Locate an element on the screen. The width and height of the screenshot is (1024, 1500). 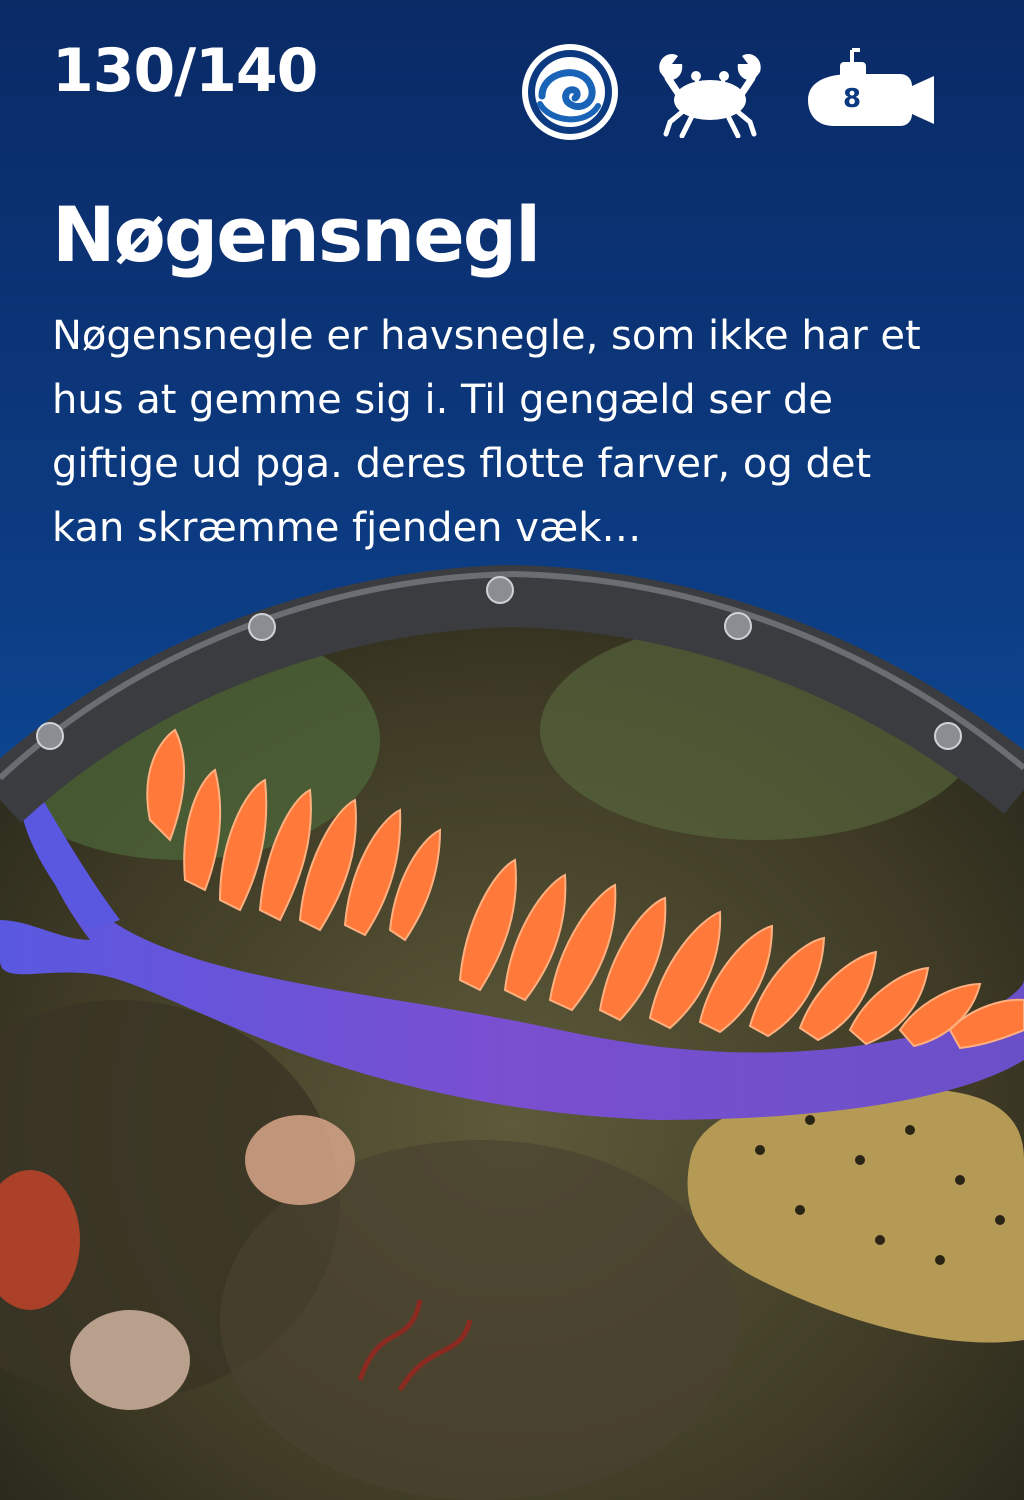
depth-value: 8 is located at coordinates (852, 99).